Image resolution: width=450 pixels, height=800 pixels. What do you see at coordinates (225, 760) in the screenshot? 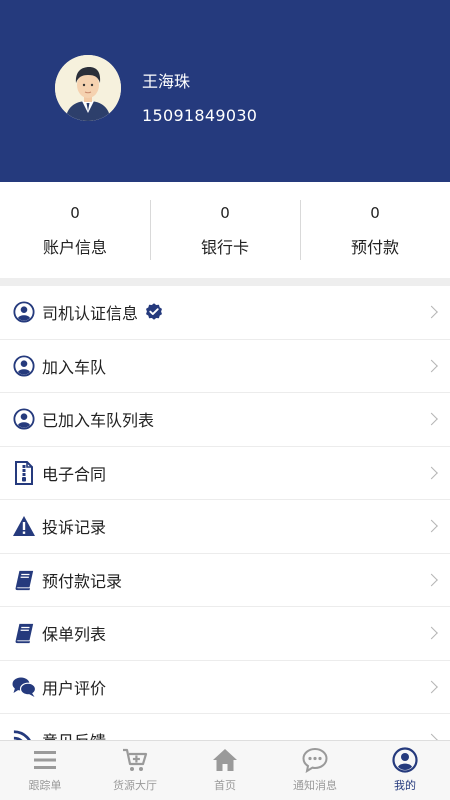
I see `home-icon` at bounding box center [225, 760].